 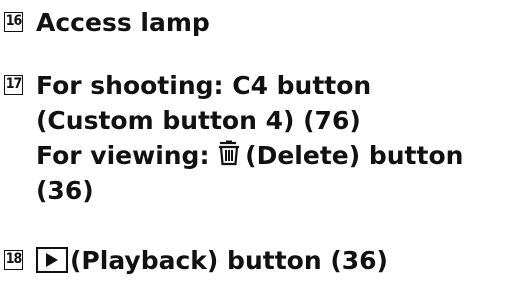 I want to click on item-line-3-suffix: (Delete) button, so click(x=354, y=155).